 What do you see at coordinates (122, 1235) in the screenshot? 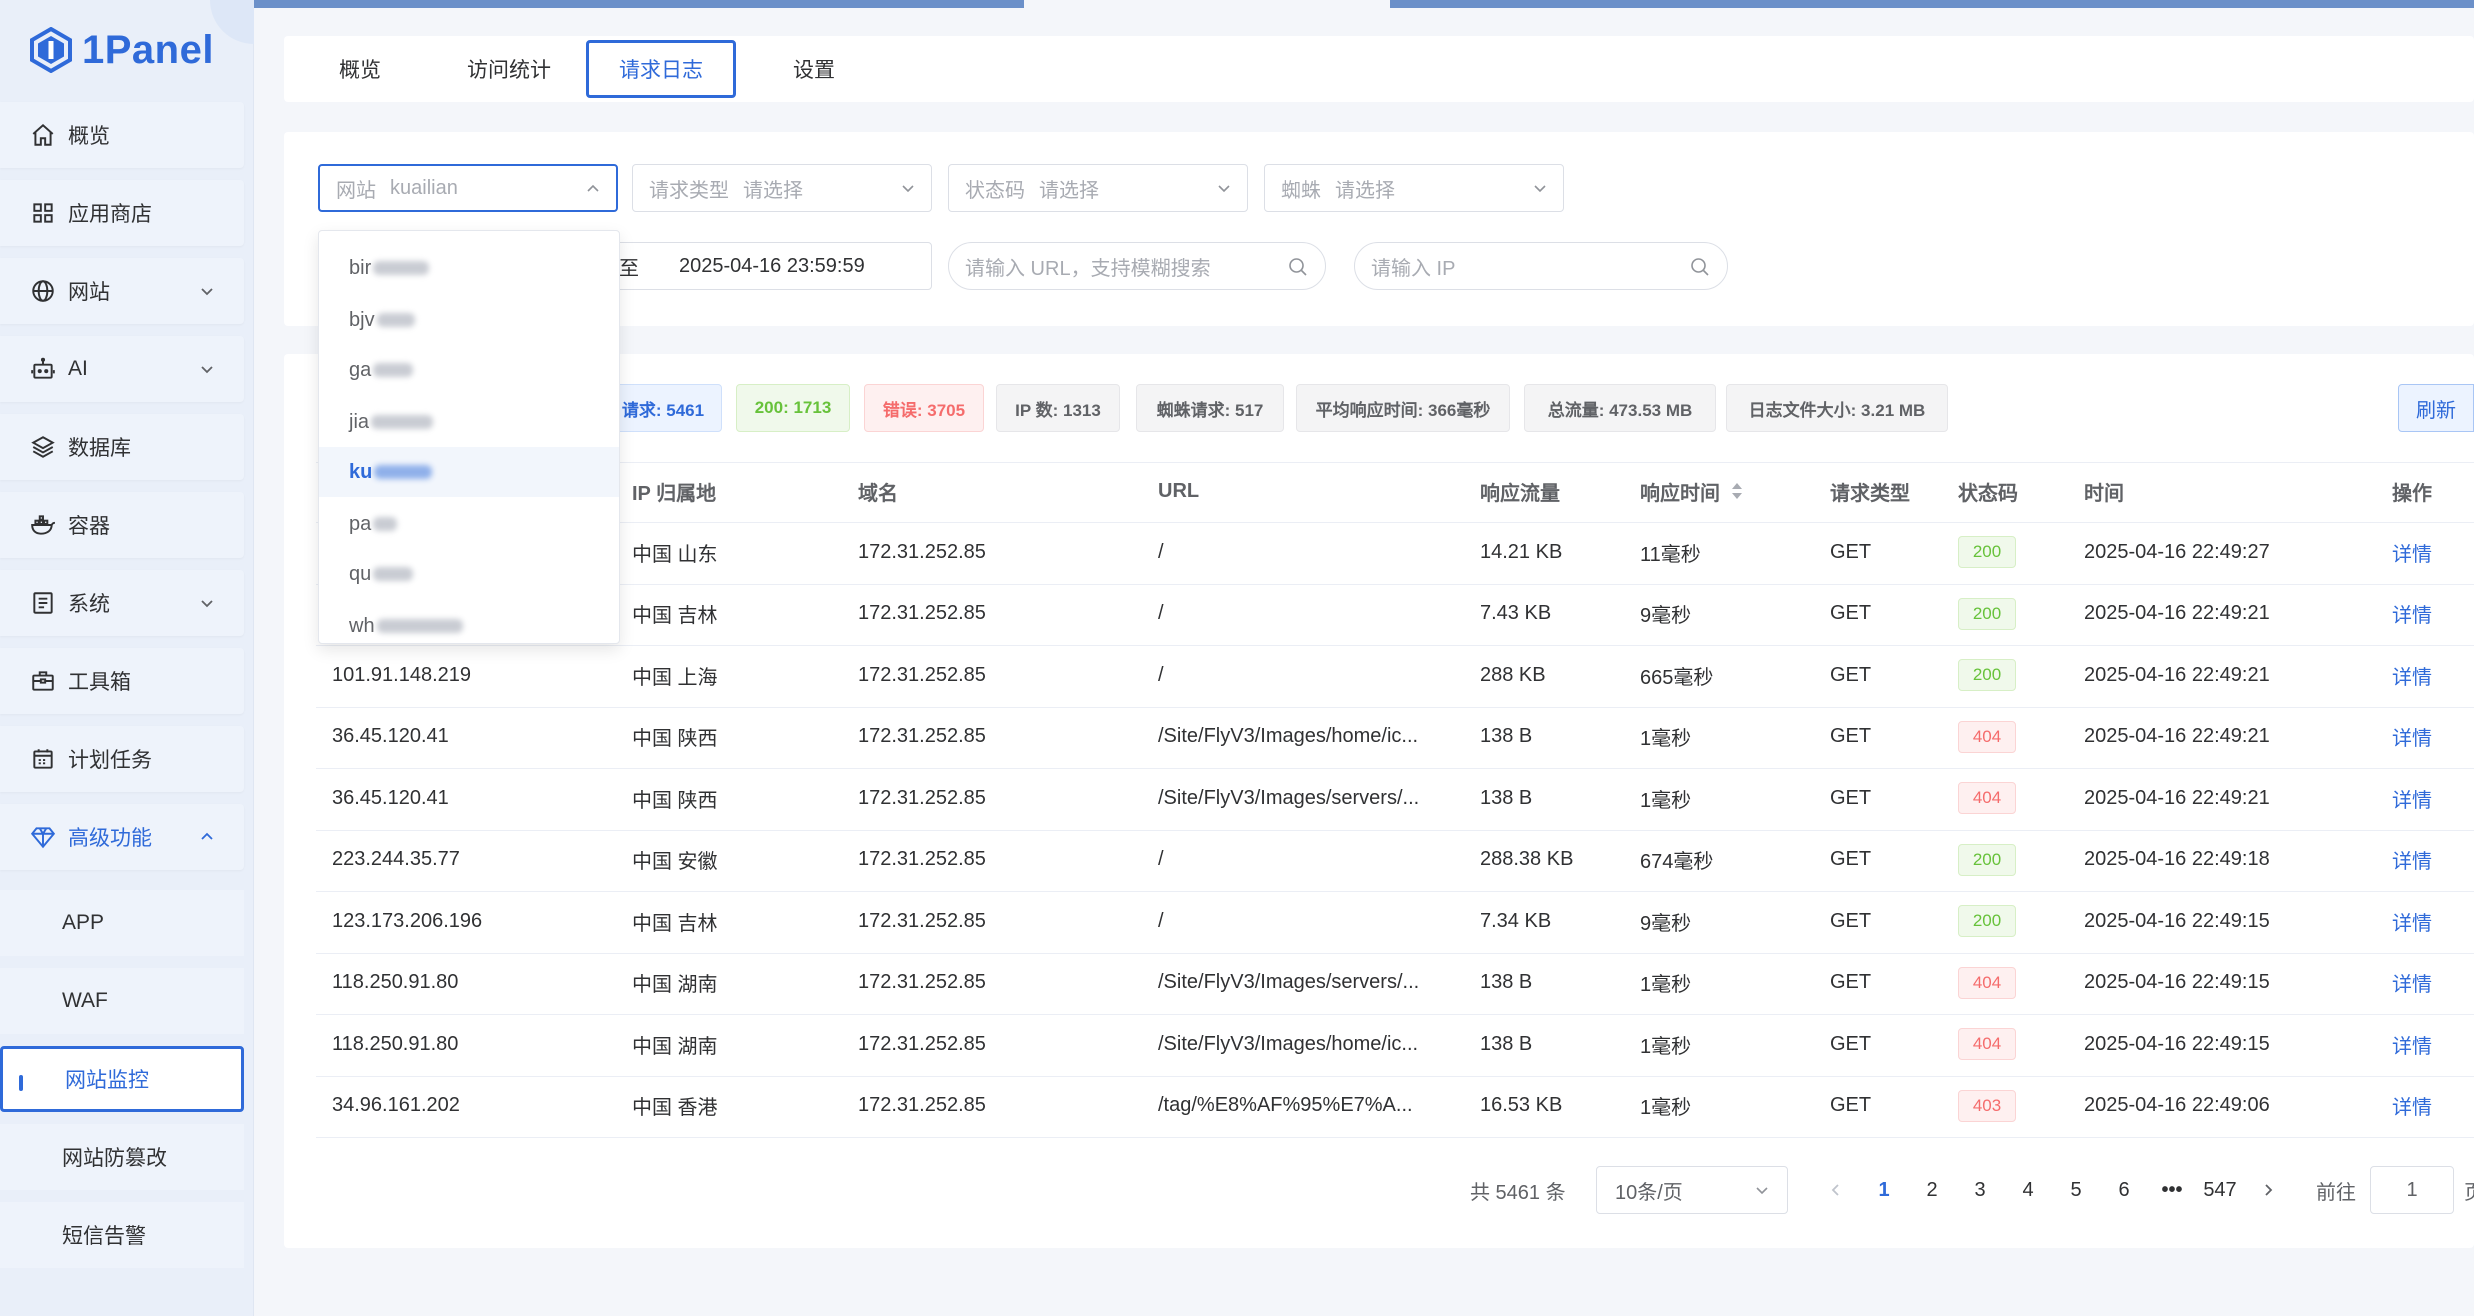
I see `sidebar-subitem-sms-alert: 短信告警` at bounding box center [122, 1235].